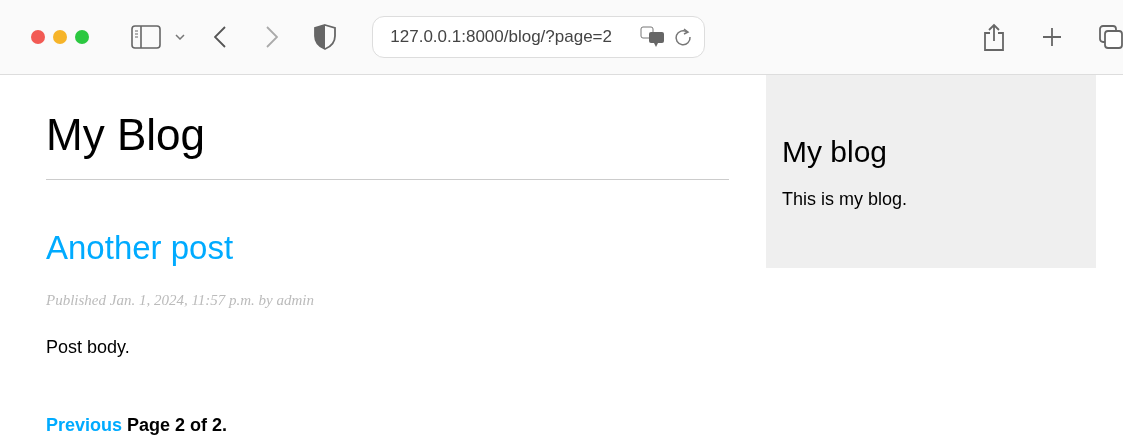 The image size is (1123, 447). I want to click on chevron-down-icon, so click(180, 37).